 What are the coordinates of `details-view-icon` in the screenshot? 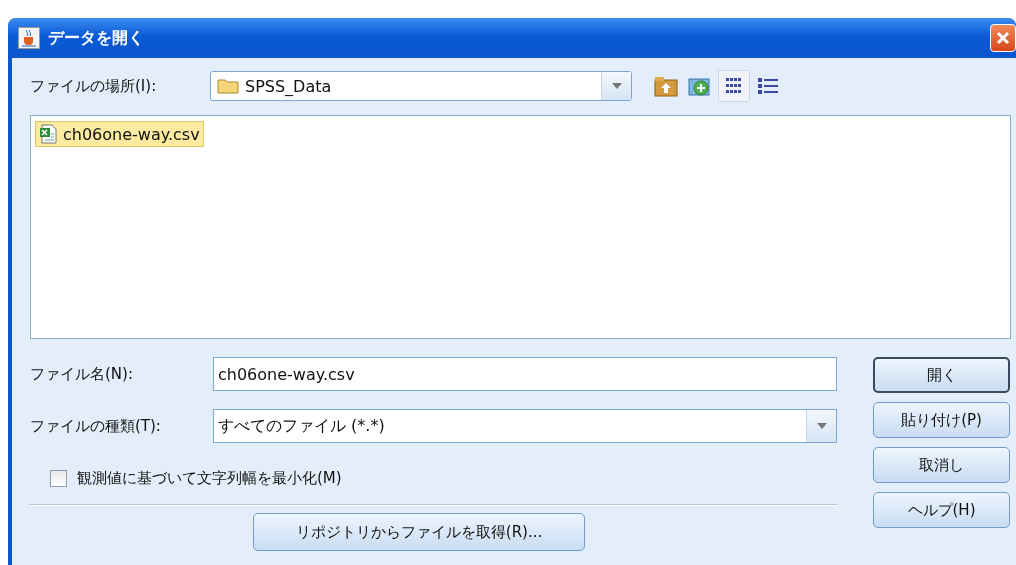 It's located at (768, 86).